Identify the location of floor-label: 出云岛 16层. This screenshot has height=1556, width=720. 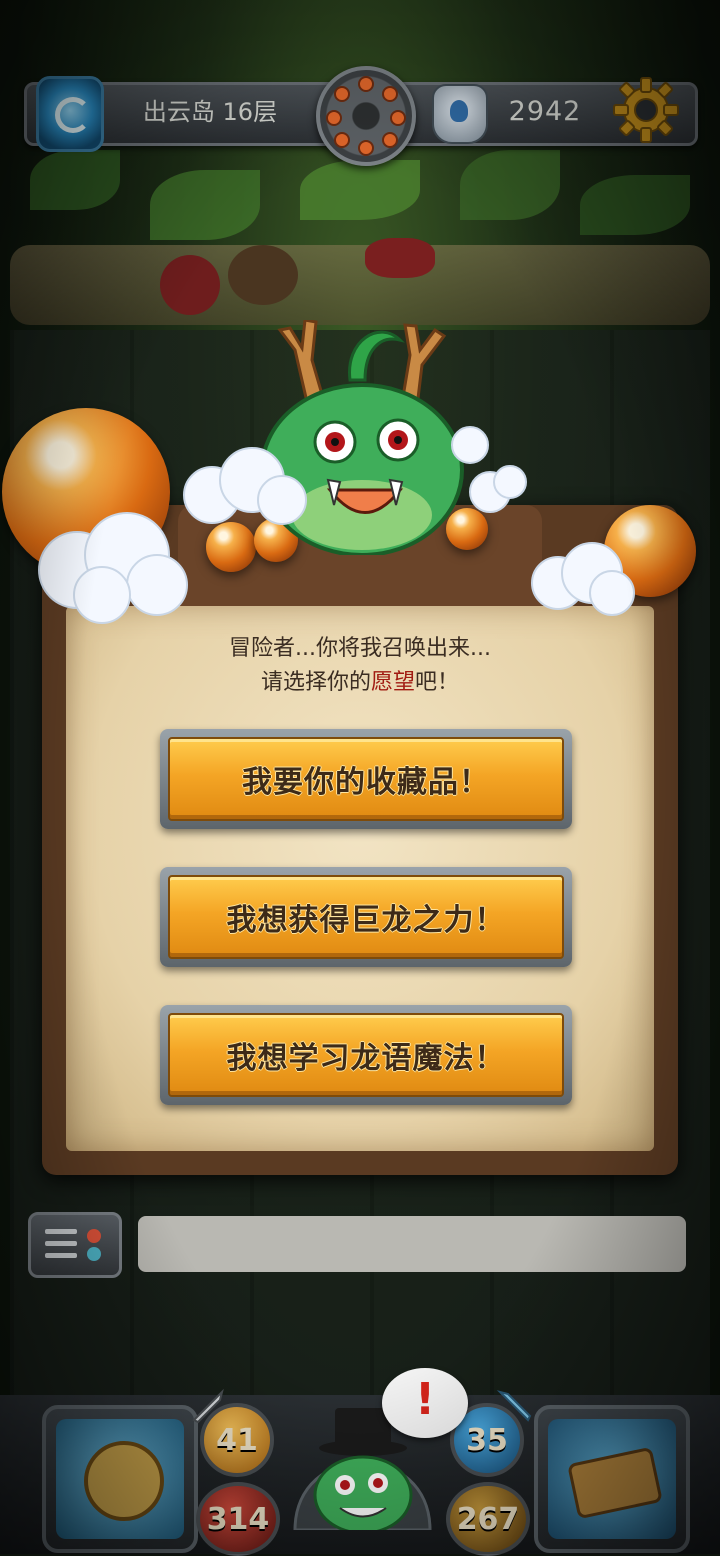
(210, 112).